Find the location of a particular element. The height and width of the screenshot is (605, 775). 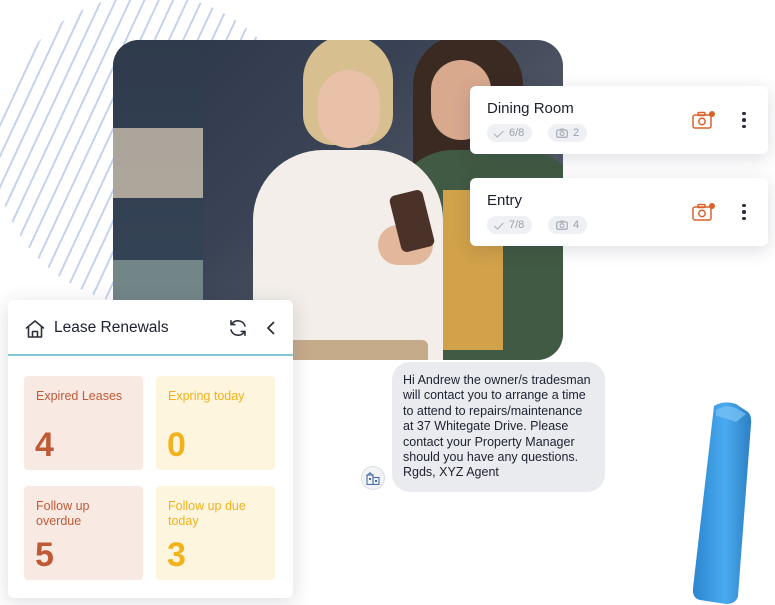

photo-count: 2 is located at coordinates (576, 133).